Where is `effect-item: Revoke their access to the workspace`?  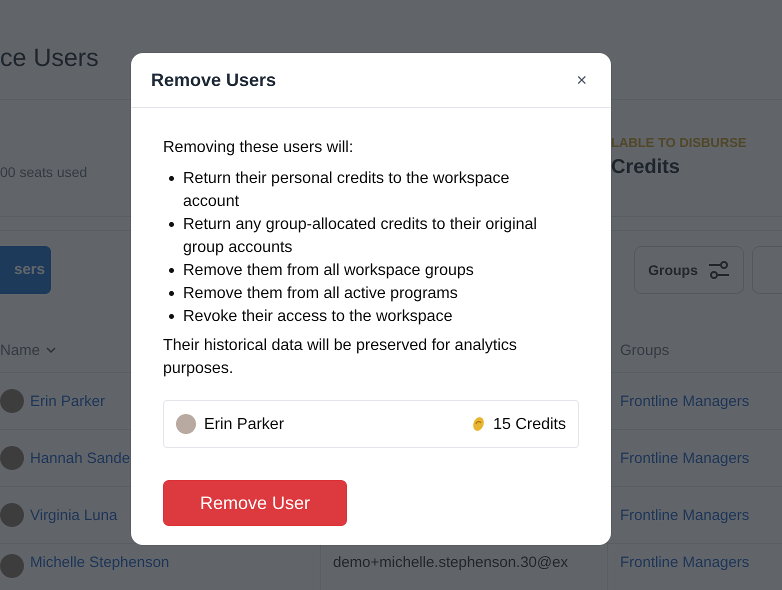
effect-item: Revoke their access to the workspace is located at coordinates (317, 317).